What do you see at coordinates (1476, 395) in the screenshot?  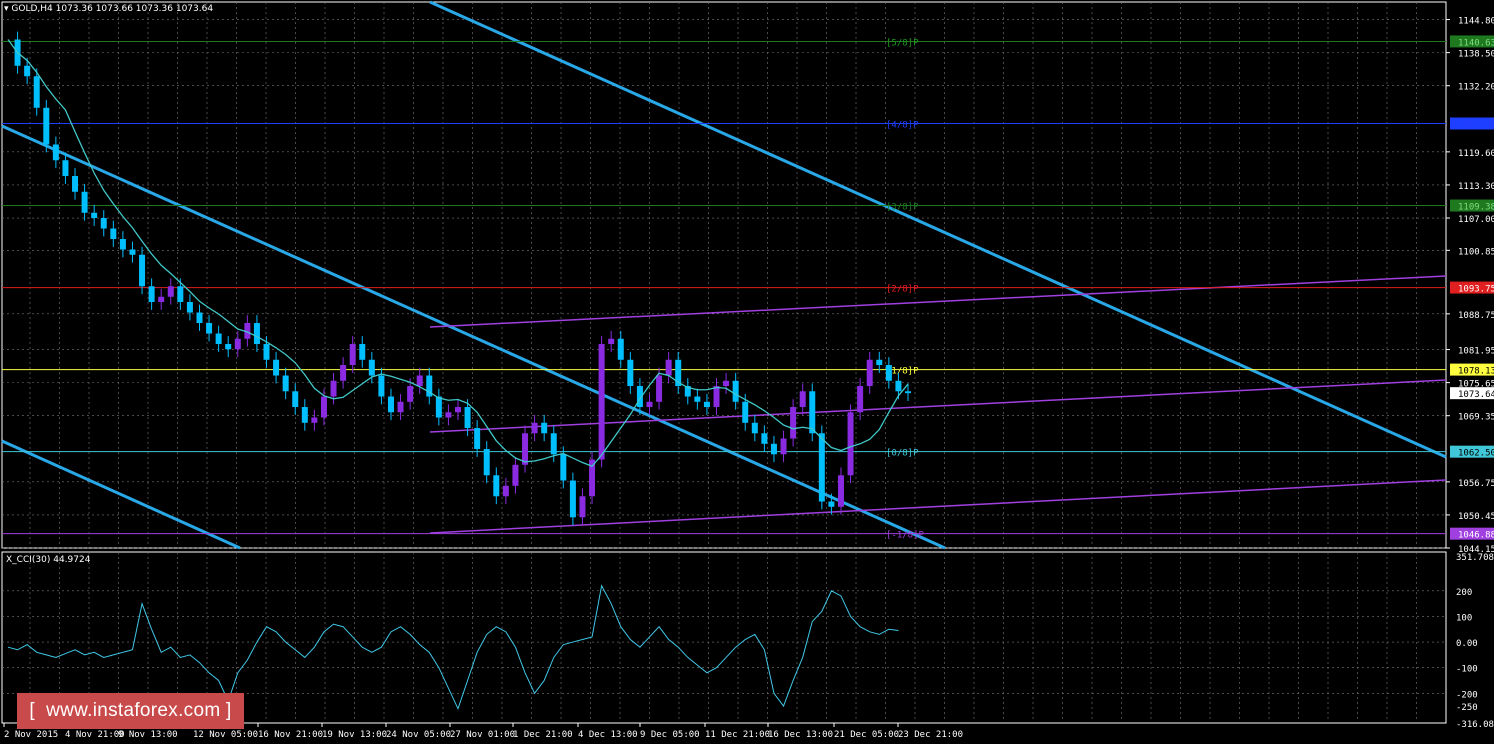 I see `current-price-text: 1073.64` at bounding box center [1476, 395].